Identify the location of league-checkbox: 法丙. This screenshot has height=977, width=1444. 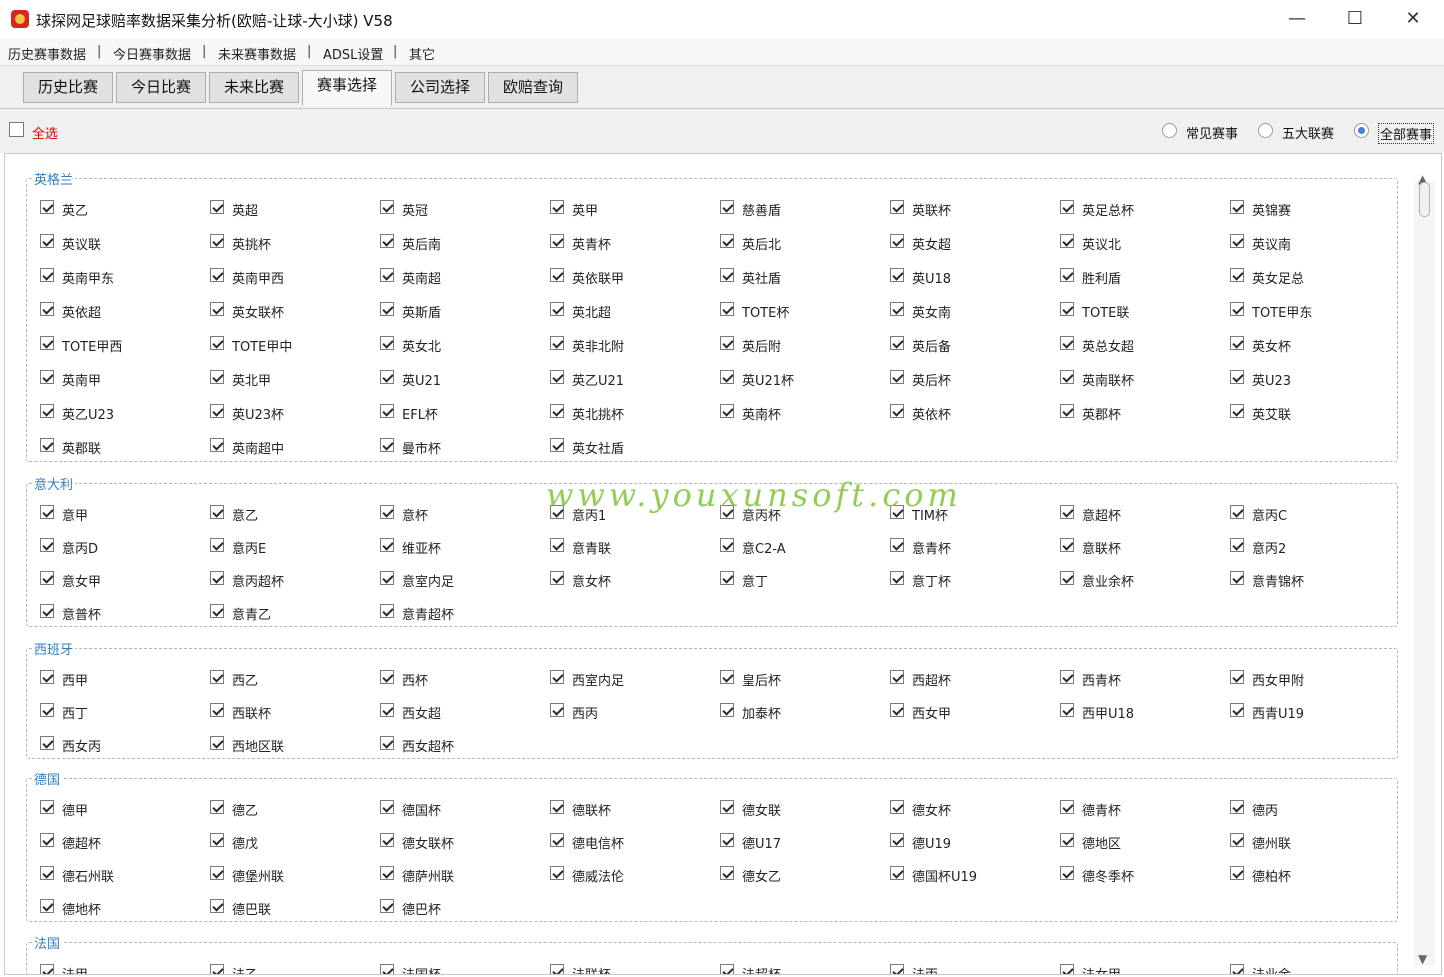
(962, 968).